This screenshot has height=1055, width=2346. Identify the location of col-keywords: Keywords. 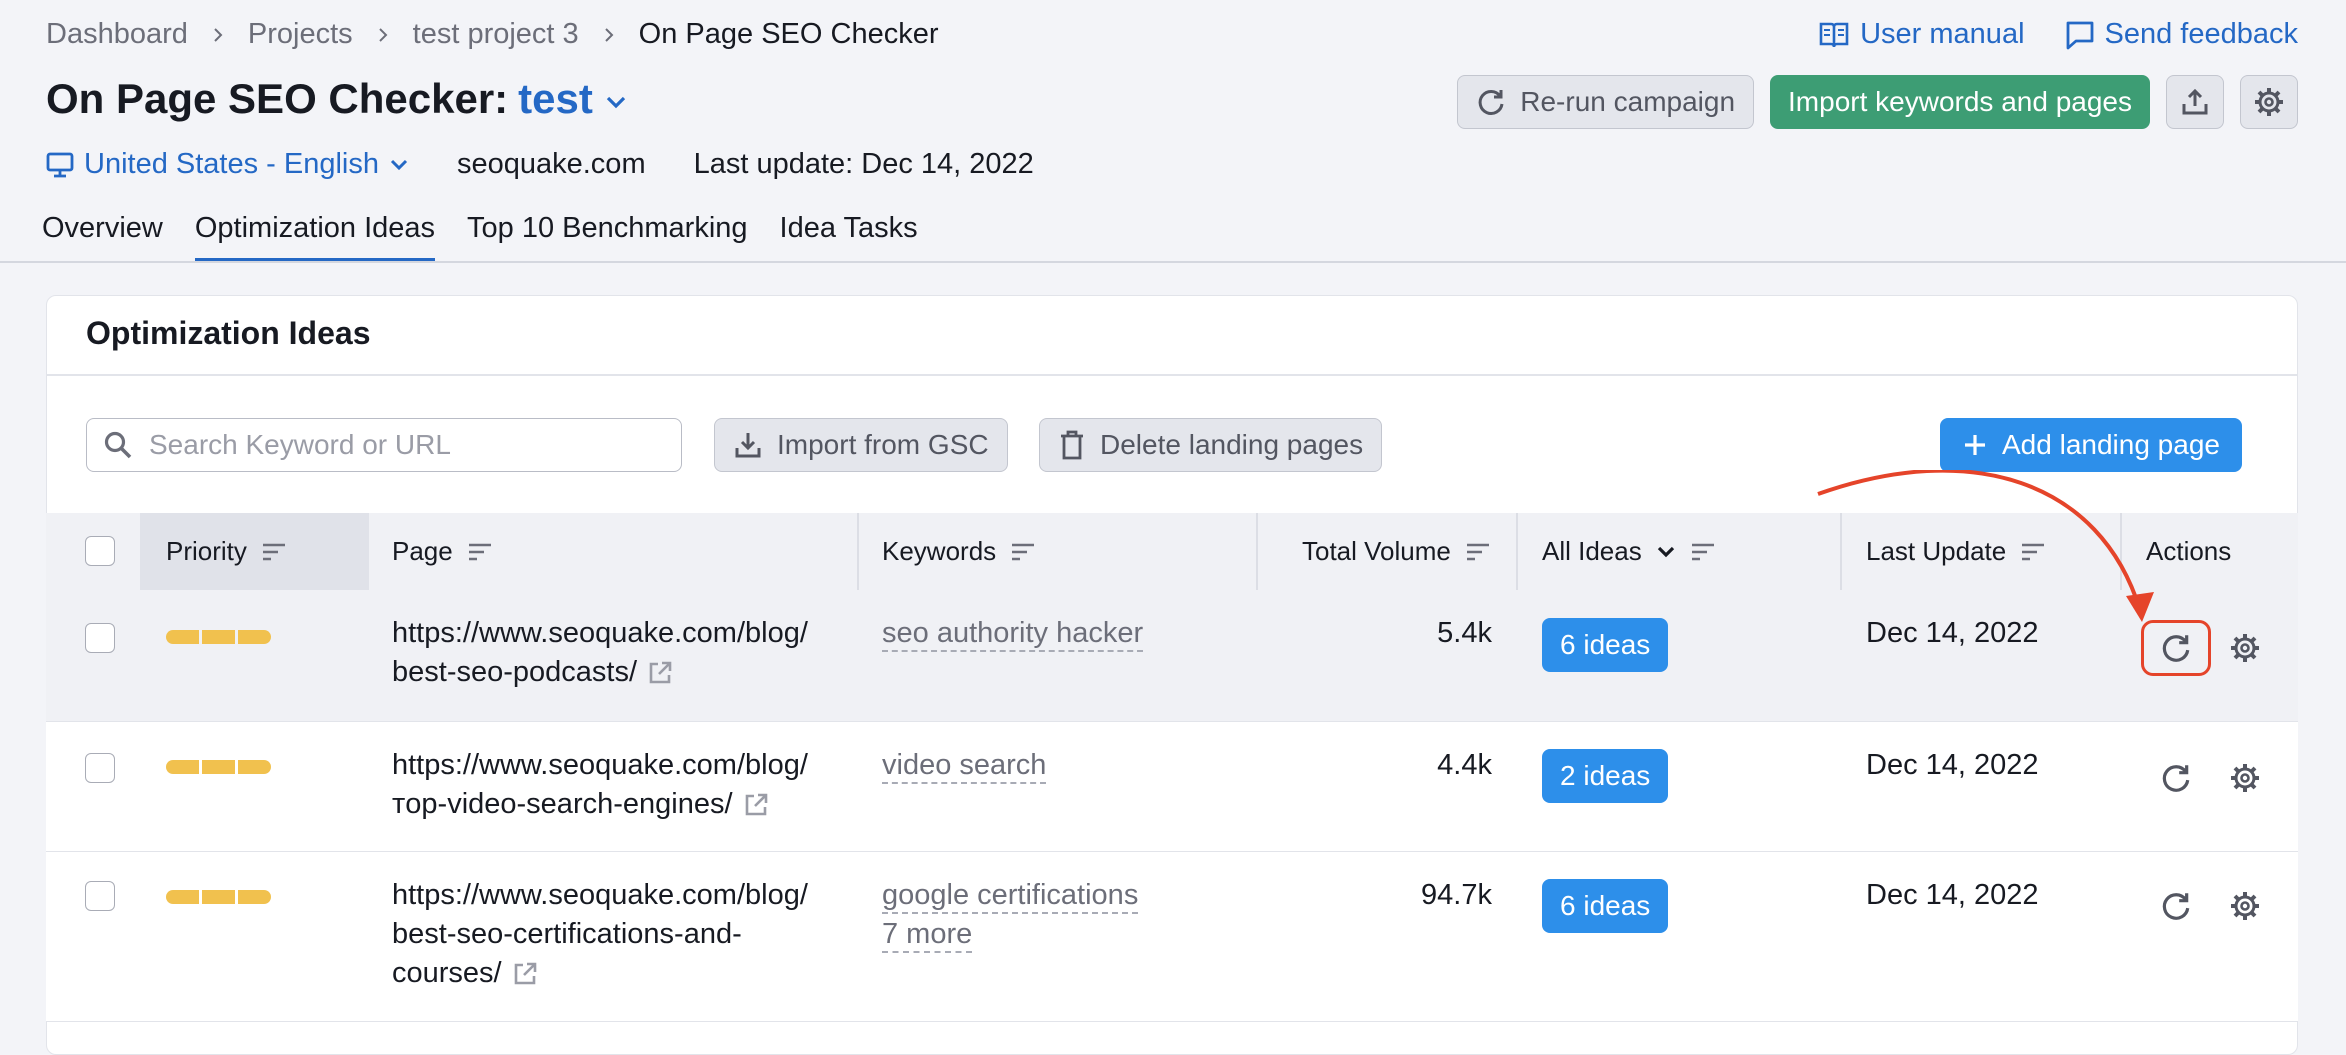
(959, 551).